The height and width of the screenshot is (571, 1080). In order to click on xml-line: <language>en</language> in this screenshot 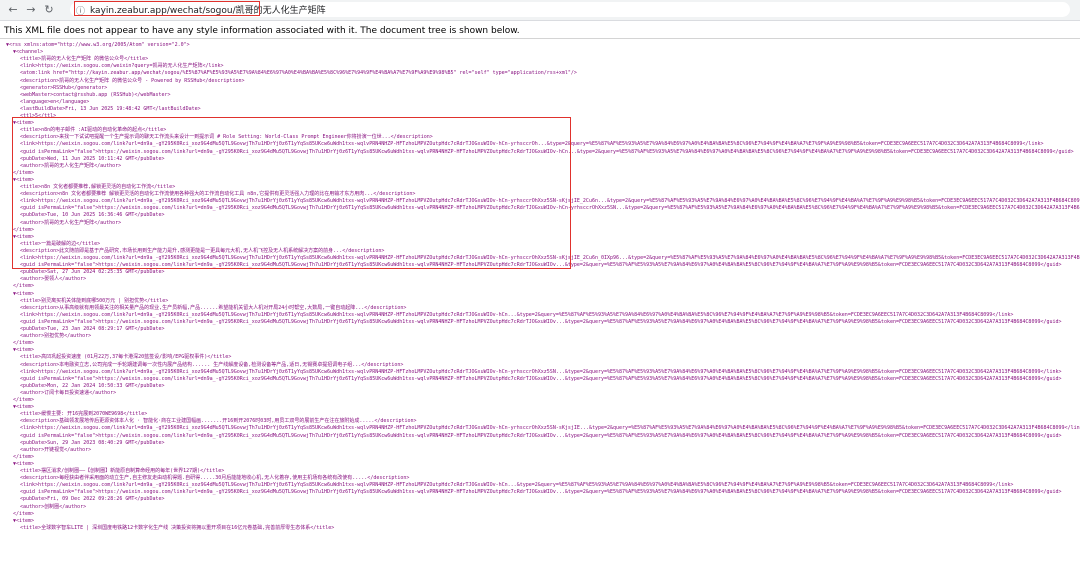, I will do `click(55, 101)`.